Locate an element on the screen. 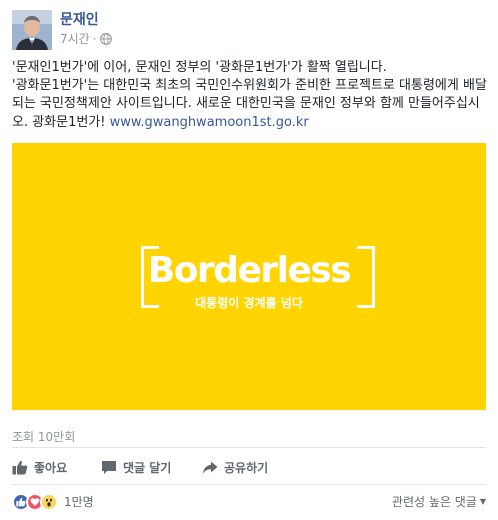 The height and width of the screenshot is (520, 498). like-label: 좋아요 is located at coordinates (51, 467).